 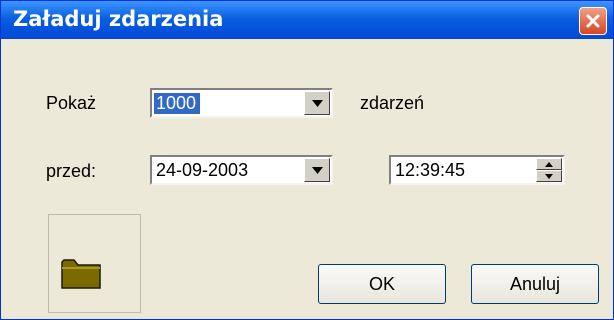 I want to click on spin-up-icon, so click(x=549, y=164).